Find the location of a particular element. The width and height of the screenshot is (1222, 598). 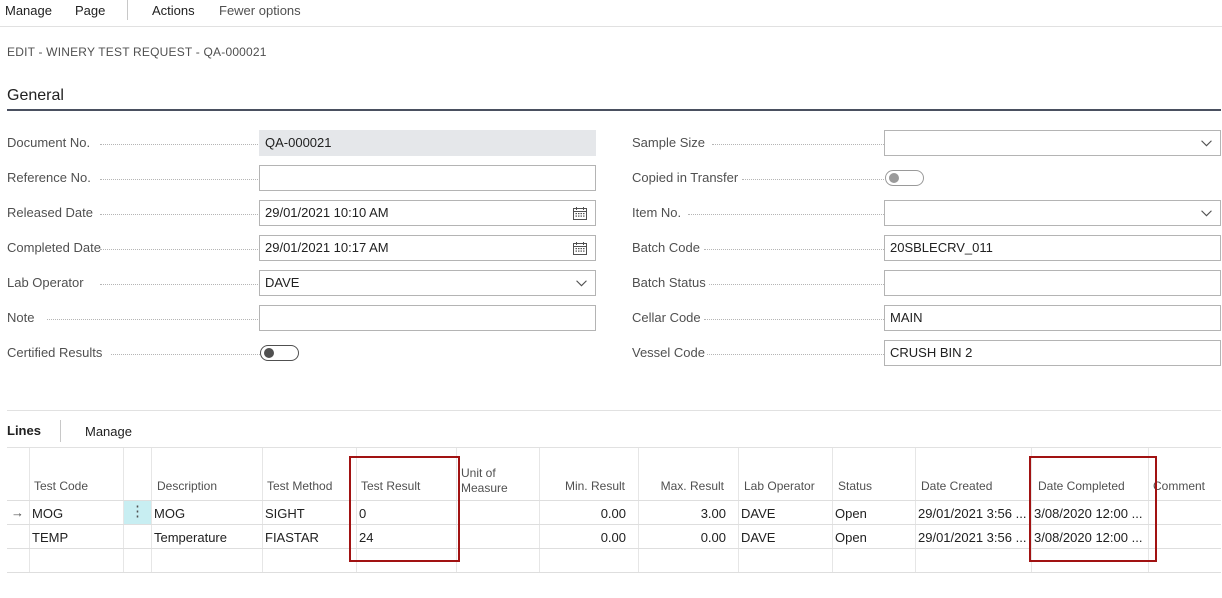

released-date-field: Released Date 29/01/2021 10:10 AM is located at coordinates (302, 213).